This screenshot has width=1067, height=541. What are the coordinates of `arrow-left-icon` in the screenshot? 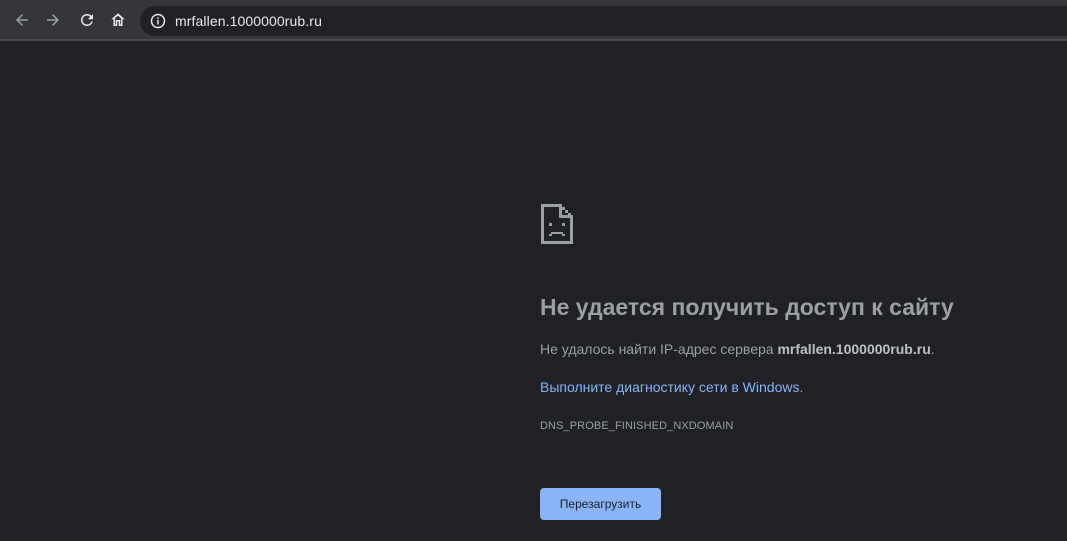 It's located at (22, 20).